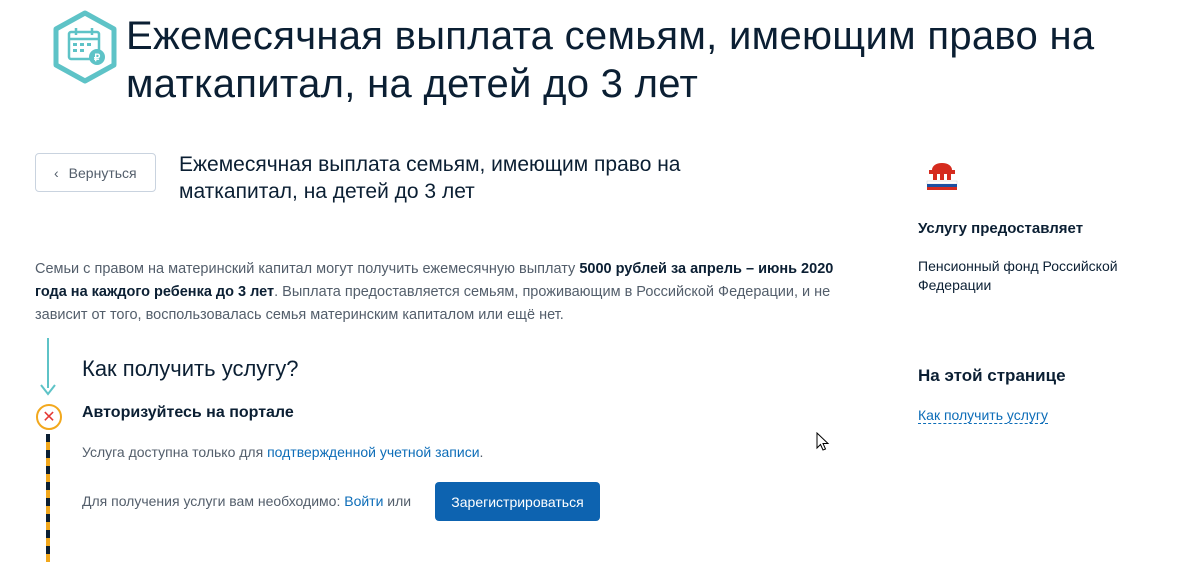 The width and height of the screenshot is (1200, 562). What do you see at coordinates (1018, 275) in the screenshot?
I see `provider-name: Пенсионный фонд Российской Федерации` at bounding box center [1018, 275].